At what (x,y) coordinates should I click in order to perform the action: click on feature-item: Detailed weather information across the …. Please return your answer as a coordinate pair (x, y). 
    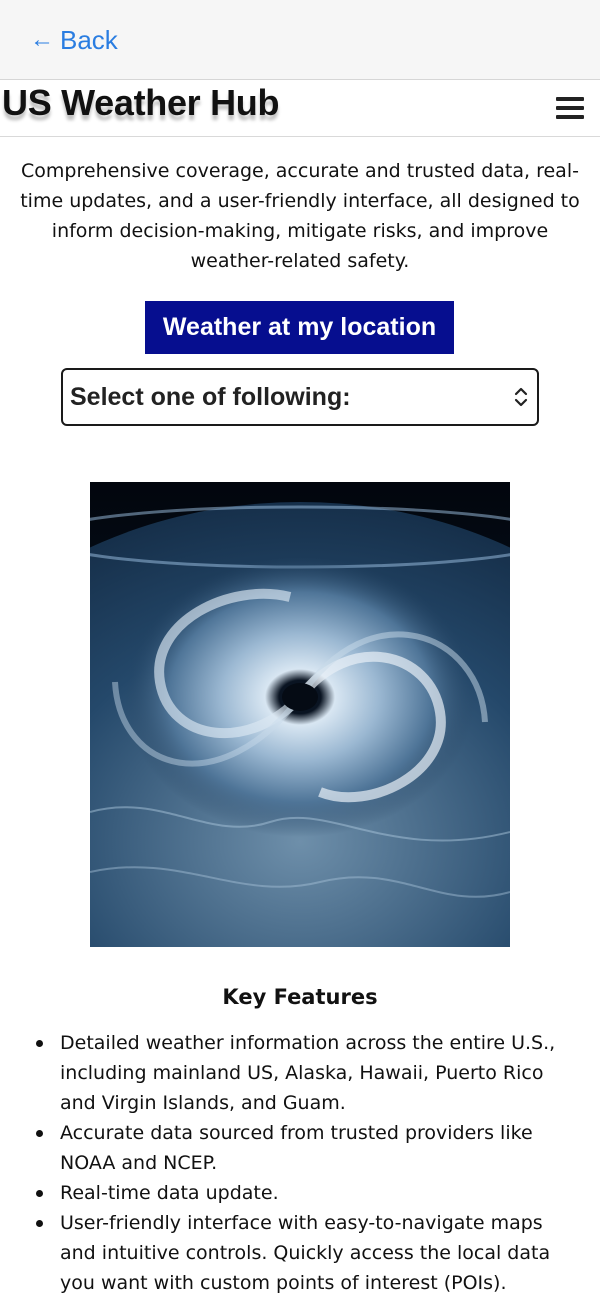
    Looking at the image, I should click on (302, 1073).